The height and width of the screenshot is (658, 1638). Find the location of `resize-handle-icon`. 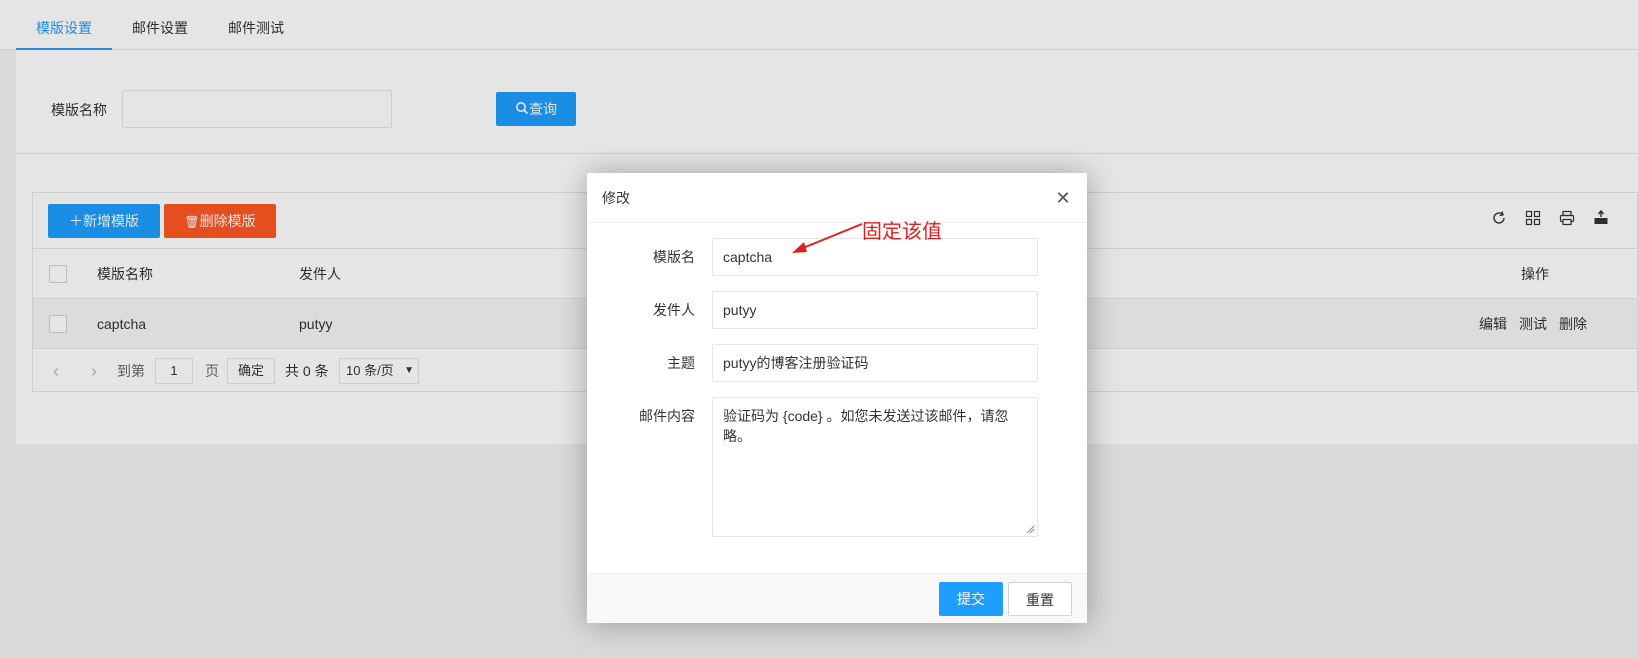

resize-handle-icon is located at coordinates (1030, 529).